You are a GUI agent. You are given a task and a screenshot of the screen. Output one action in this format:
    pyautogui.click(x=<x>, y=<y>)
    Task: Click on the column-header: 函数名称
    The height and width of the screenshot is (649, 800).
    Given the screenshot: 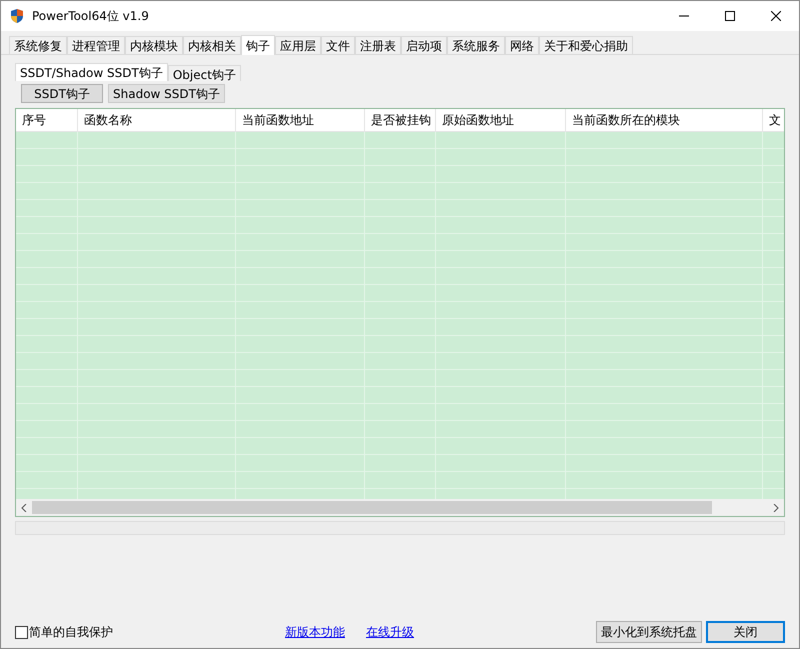 What is the action you would take?
    pyautogui.click(x=157, y=120)
    